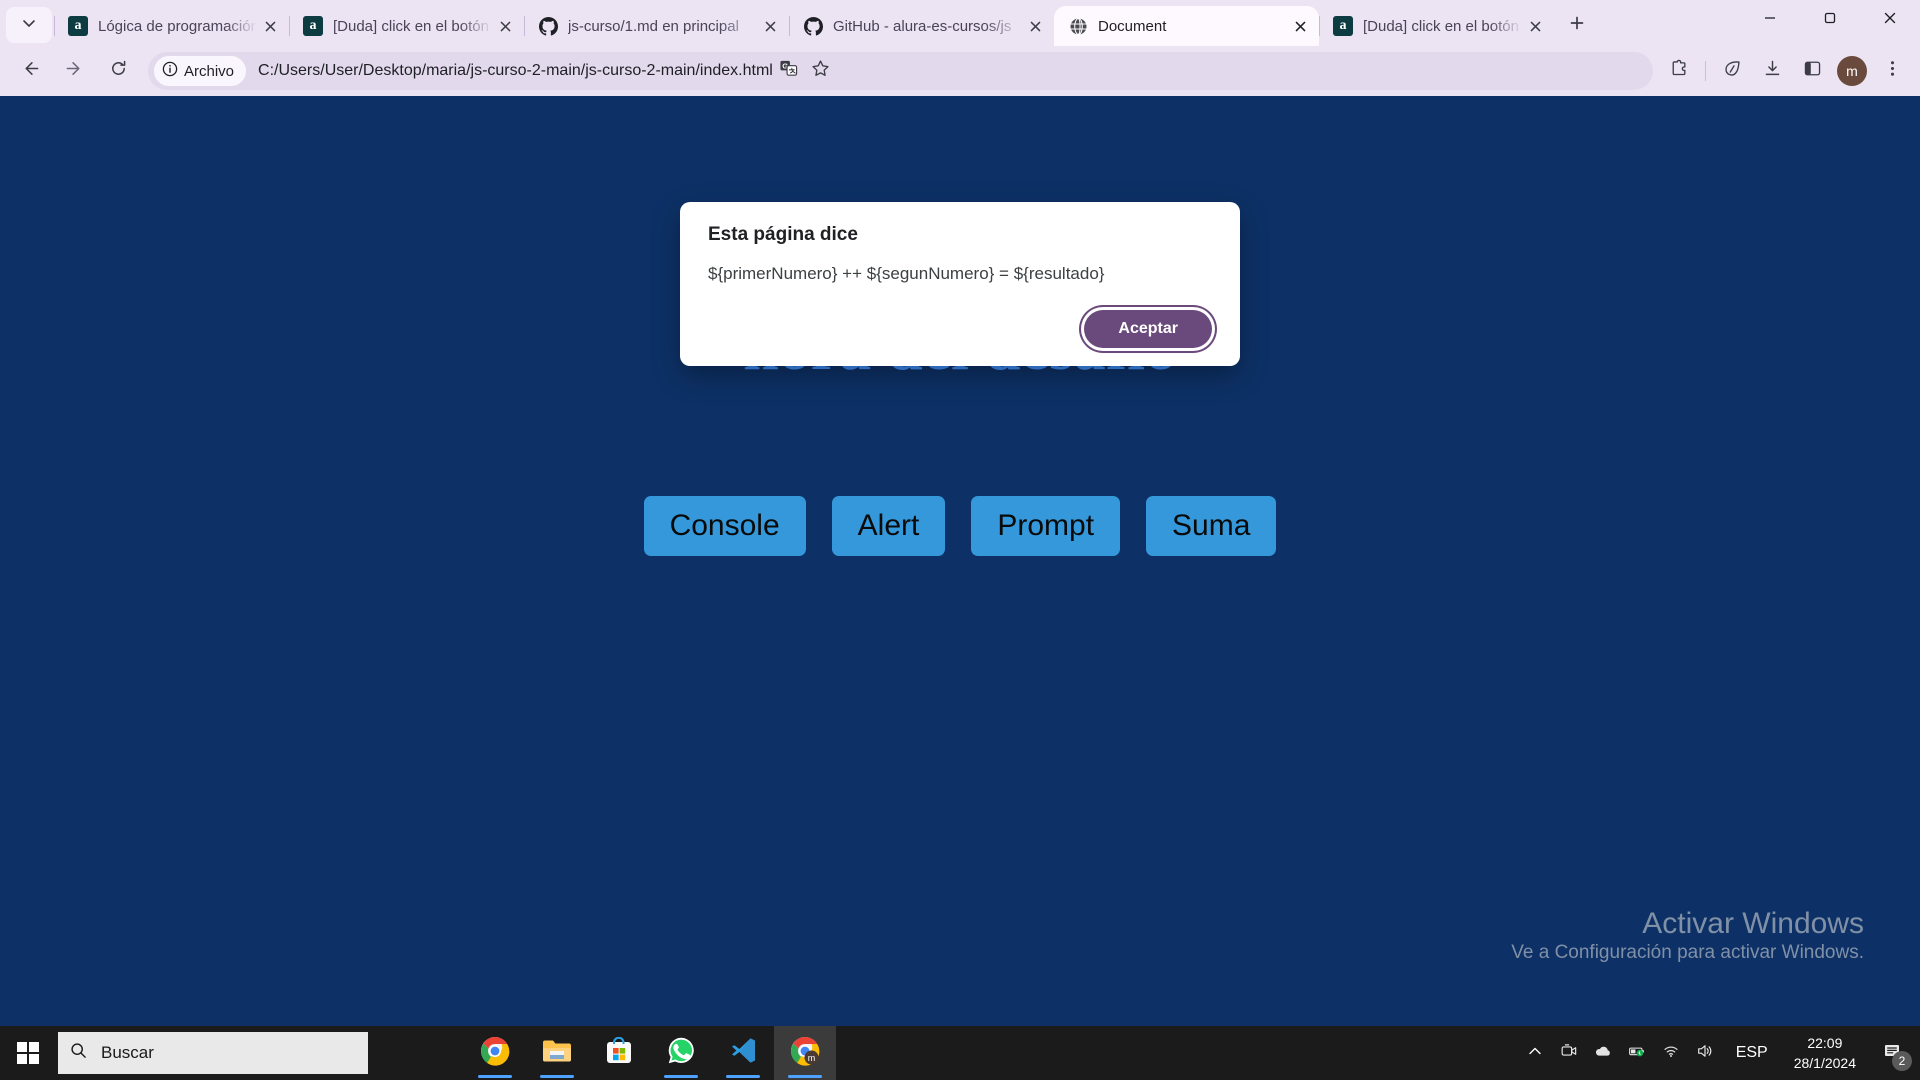  I want to click on star-icon, so click(820, 71).